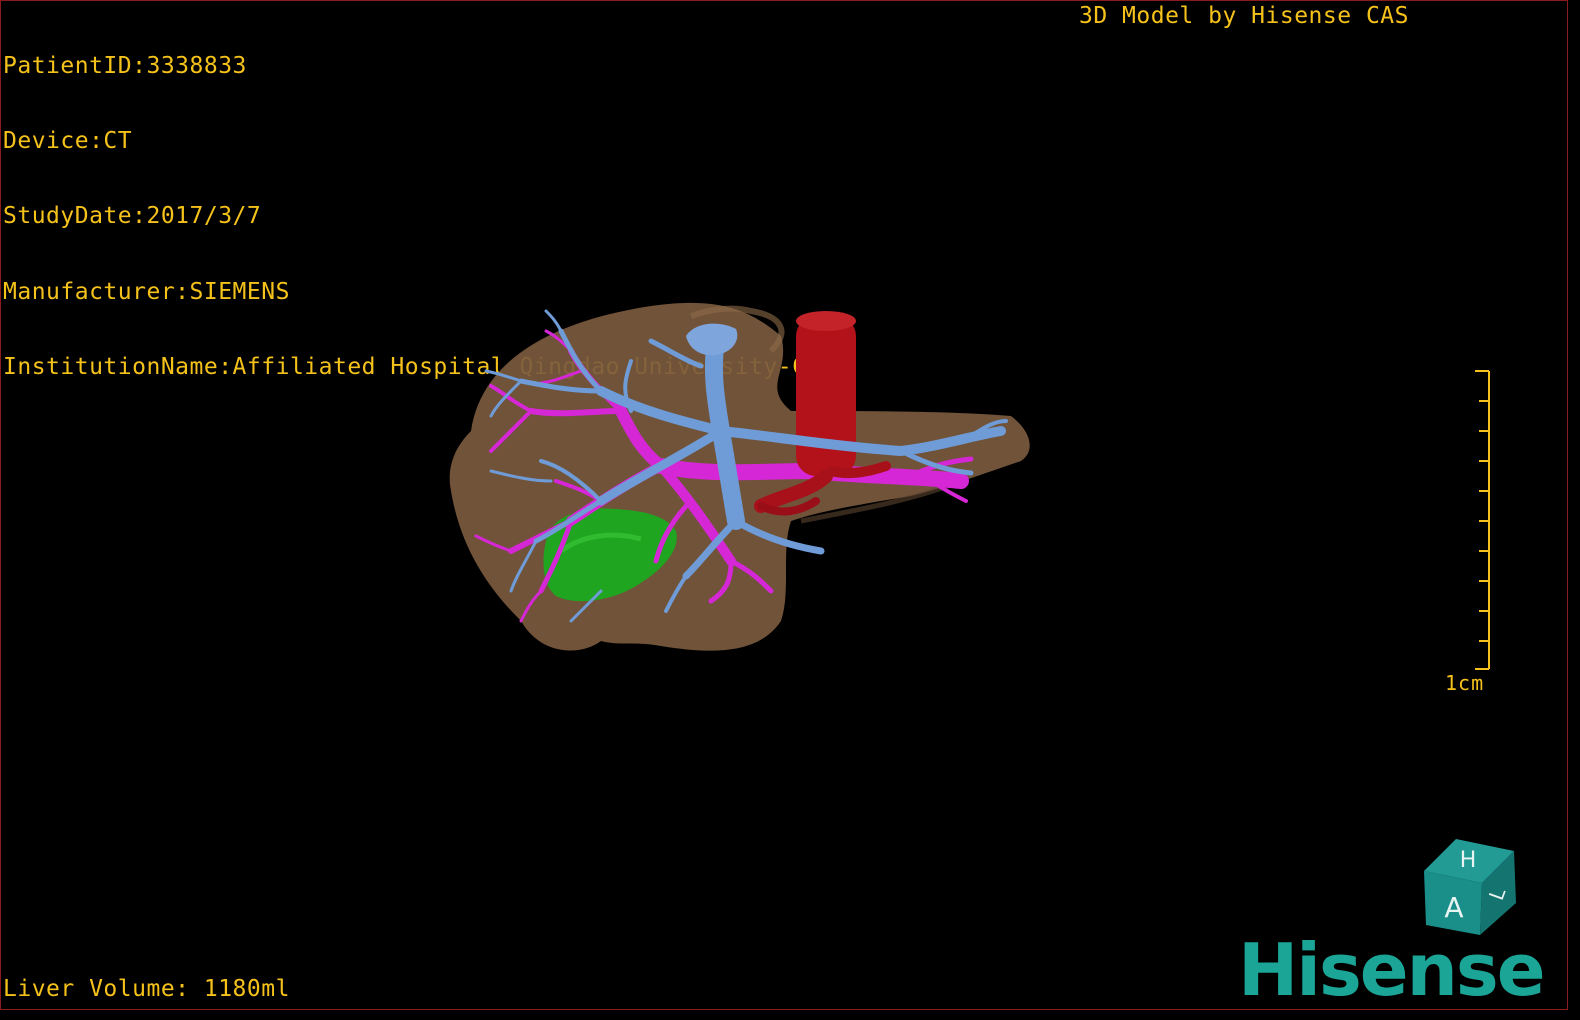 The width and height of the screenshot is (1580, 1020). What do you see at coordinates (146, 989) in the screenshot?
I see `liver-volume-text: Liver Volume: 1180ml` at bounding box center [146, 989].